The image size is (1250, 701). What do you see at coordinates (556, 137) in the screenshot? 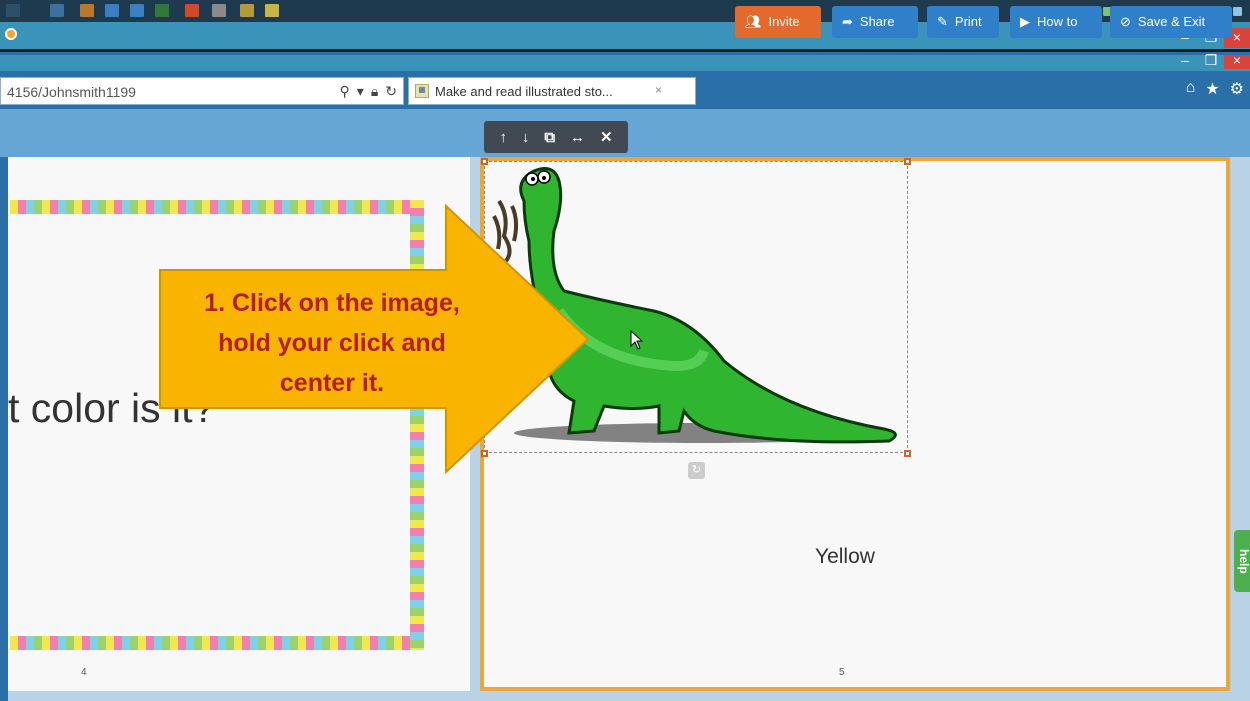
I see `image-toolbar: ↑ ↓ ⧉ ↔ ✕` at bounding box center [556, 137].